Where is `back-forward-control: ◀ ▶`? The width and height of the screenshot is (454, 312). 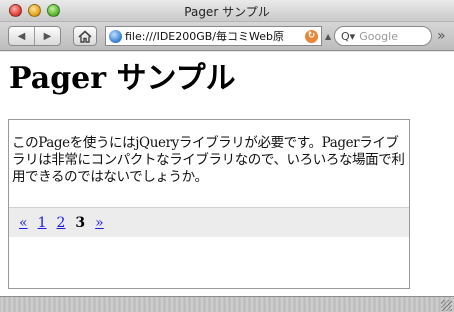
back-forward-control: ◀ ▶ is located at coordinates (34, 36).